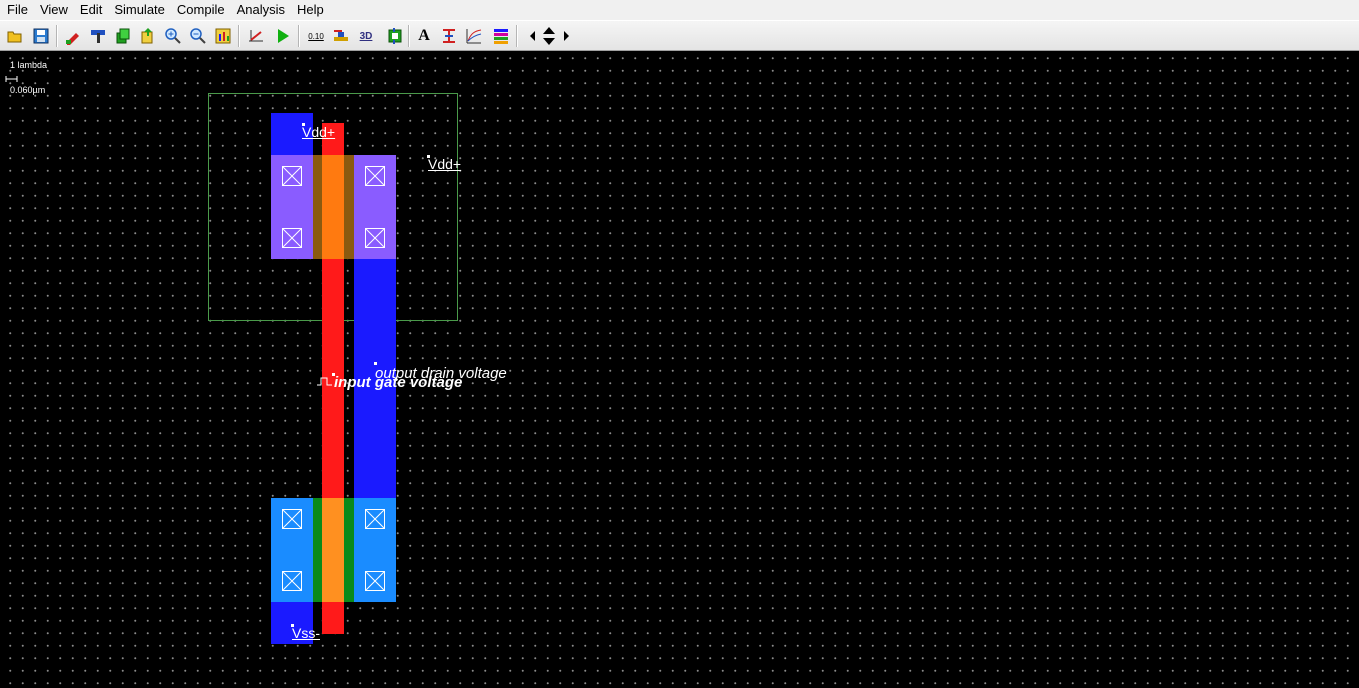  I want to click on 3d-view-button: 3D, so click(366, 36).